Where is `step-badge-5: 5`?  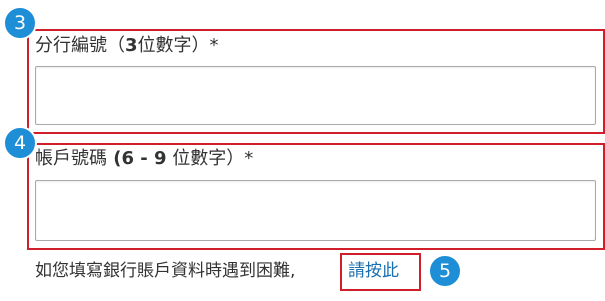 step-badge-5: 5 is located at coordinates (445, 271).